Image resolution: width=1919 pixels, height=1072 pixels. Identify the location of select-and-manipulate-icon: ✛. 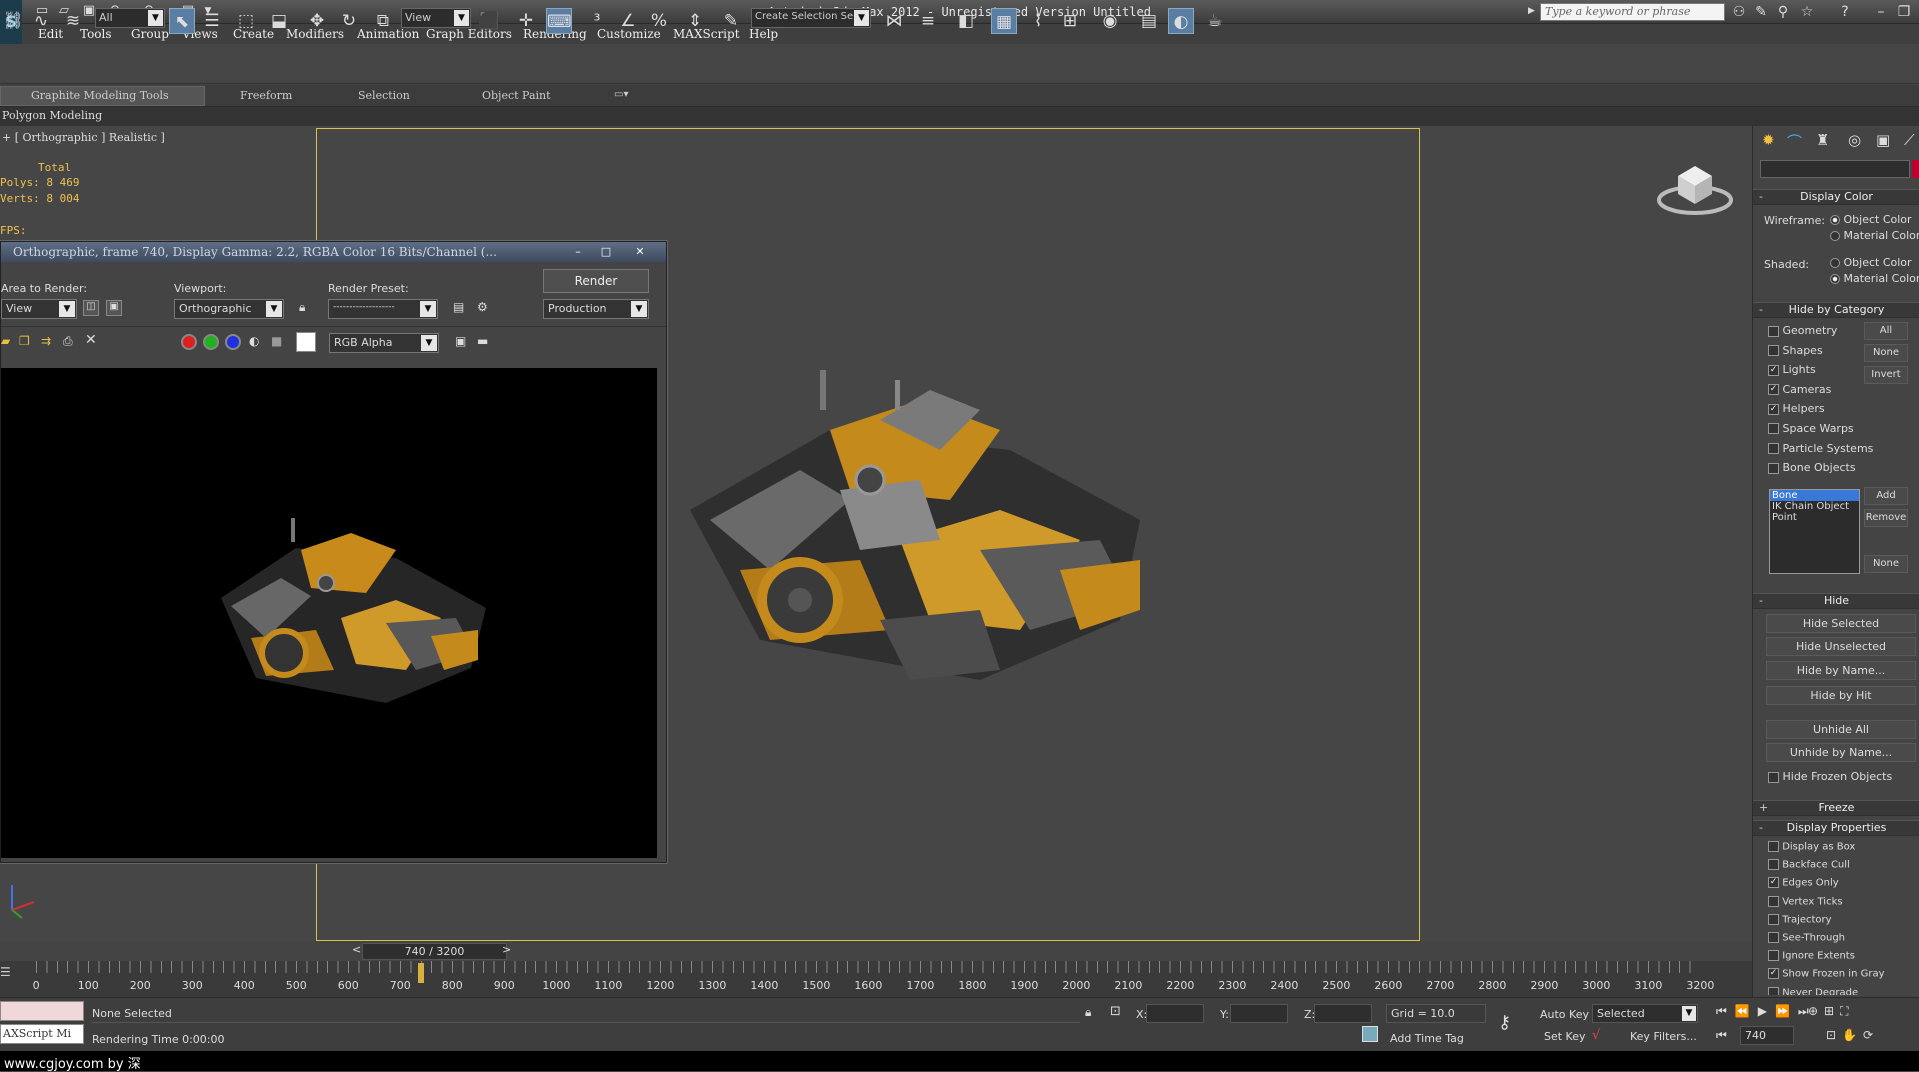
(526, 21).